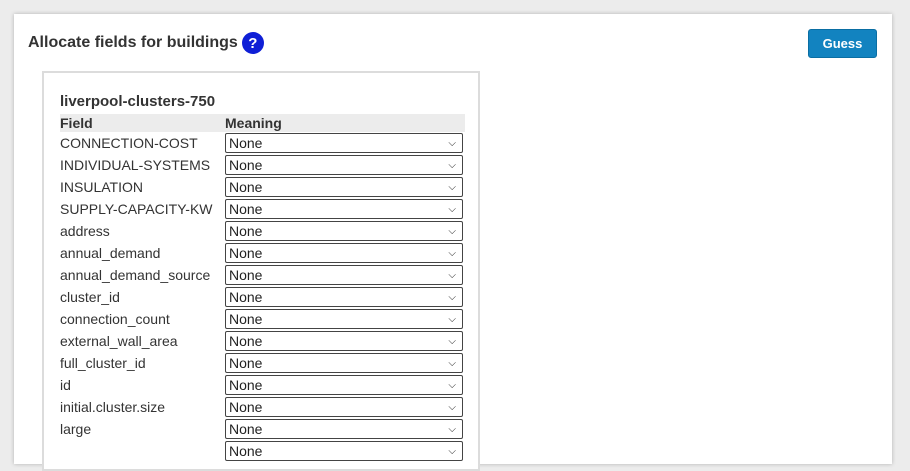 Image resolution: width=910 pixels, height=471 pixels. I want to click on field-name: annual_demand_source, so click(135, 275).